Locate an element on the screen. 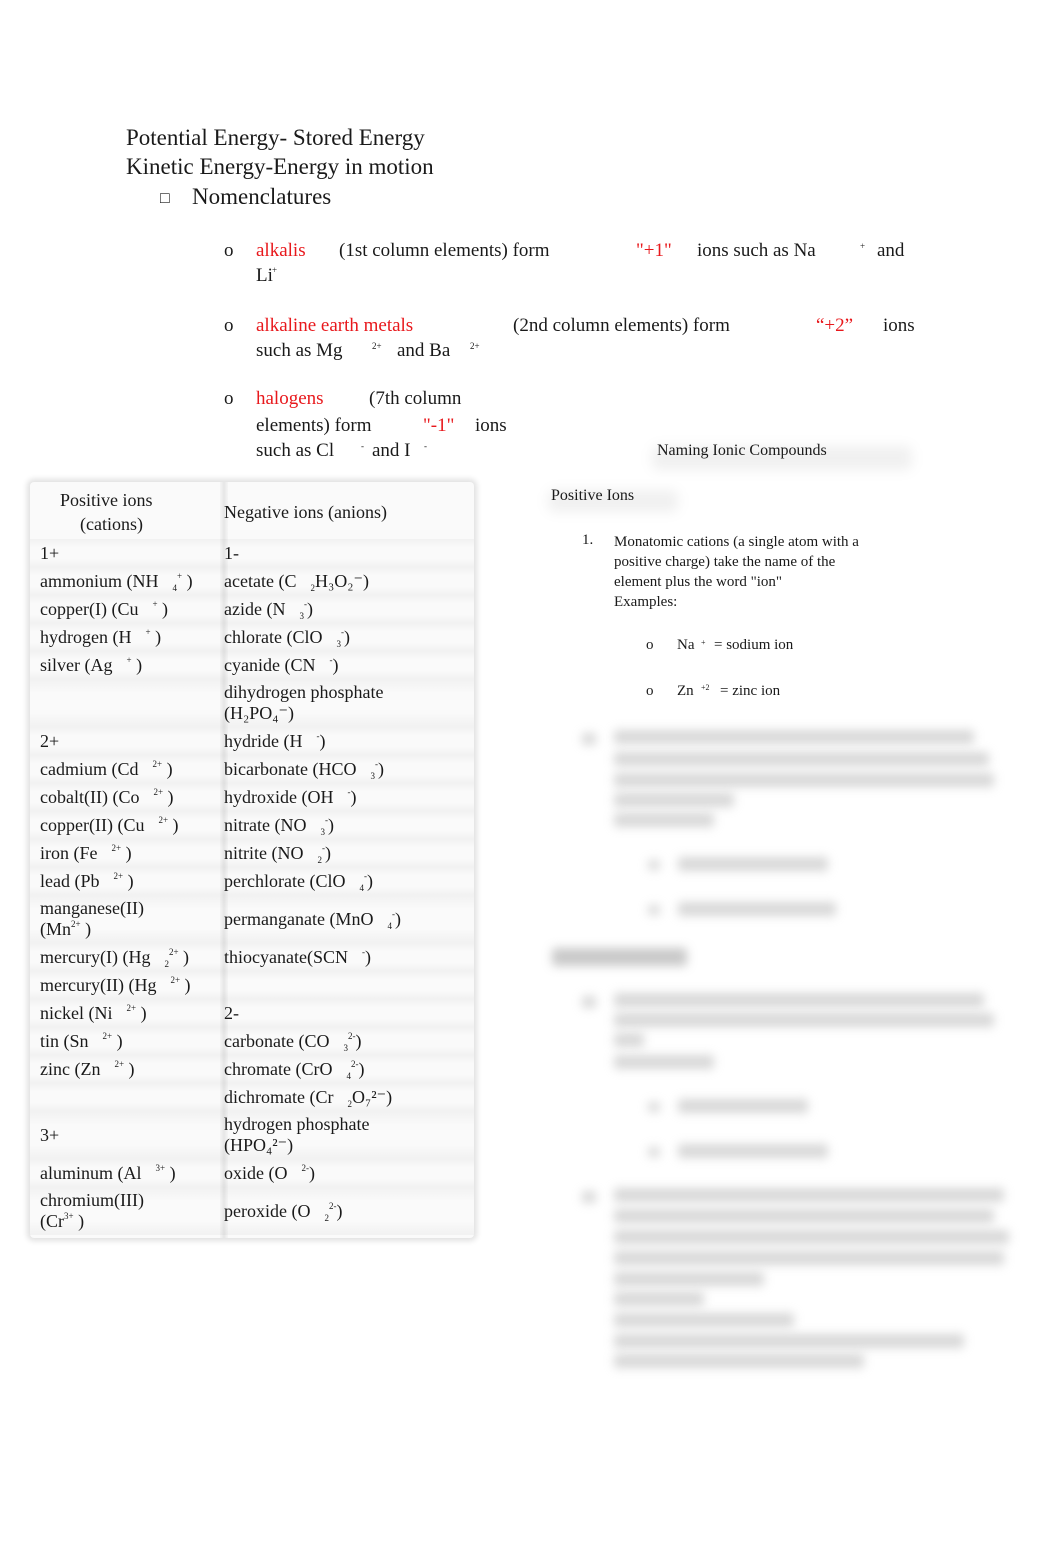  table-row: 2+ hydride (H -) is located at coordinates (252, 741).